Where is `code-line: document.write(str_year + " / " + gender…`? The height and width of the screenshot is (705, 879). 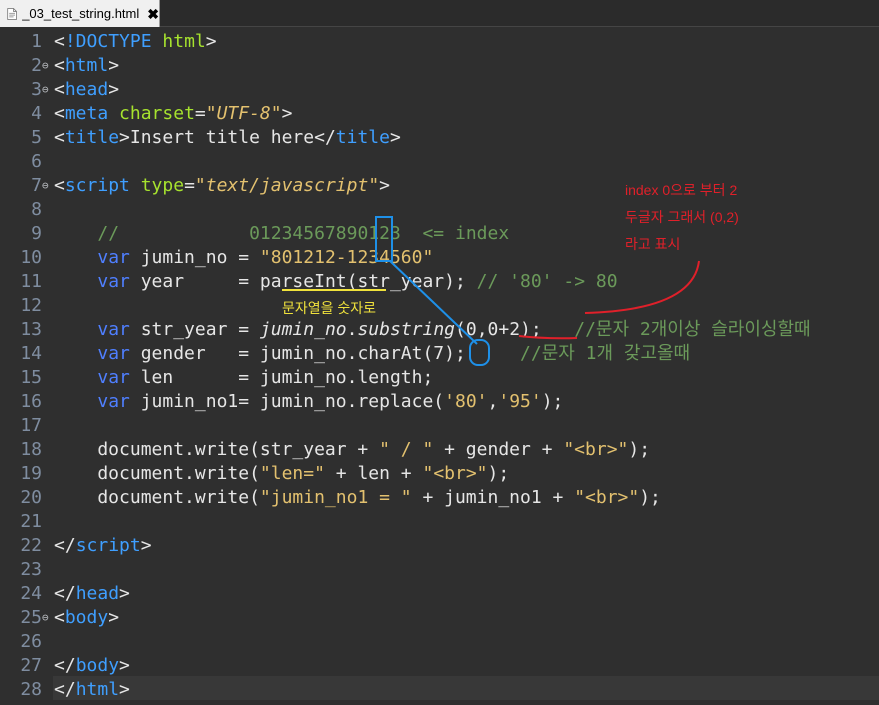
code-line: document.write(str_year + " / " + gender… is located at coordinates (352, 450).